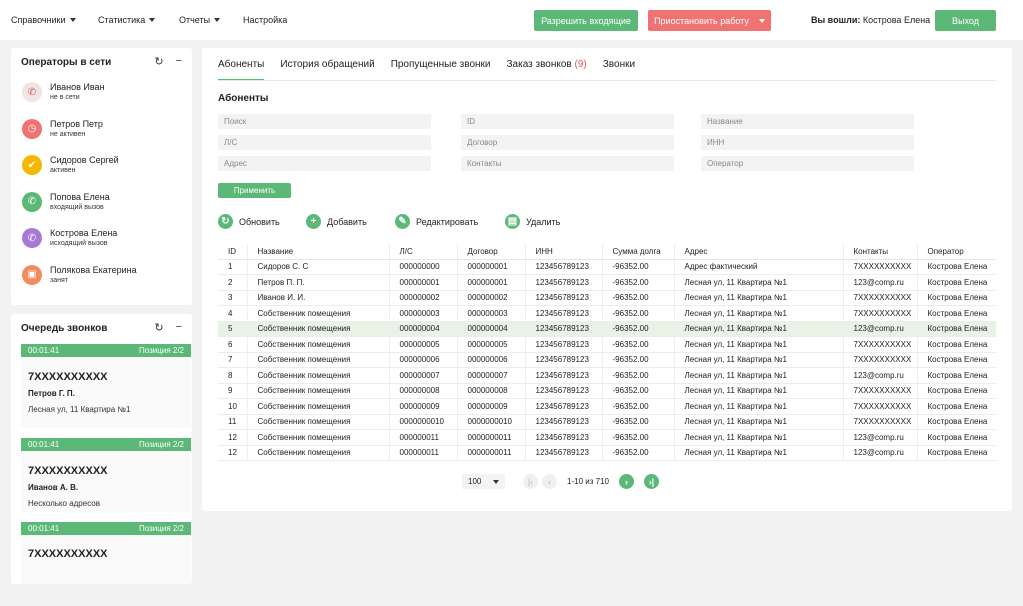  I want to click on column-header: Сумма долга, so click(638, 252).